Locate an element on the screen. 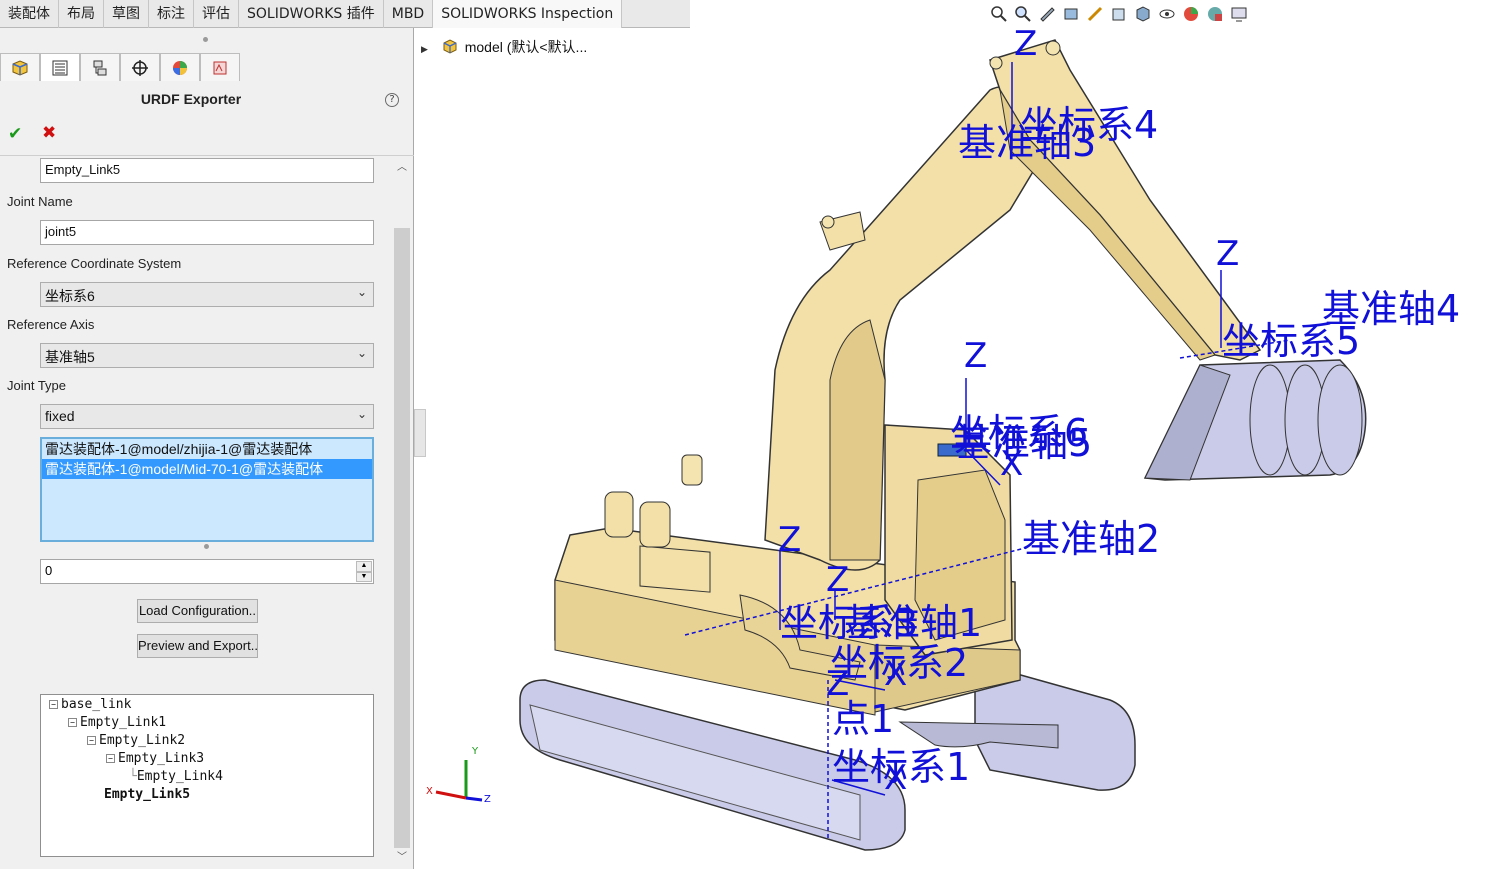 The image size is (1508, 869). load-configuration-button: Load Configuration.. is located at coordinates (197, 611).